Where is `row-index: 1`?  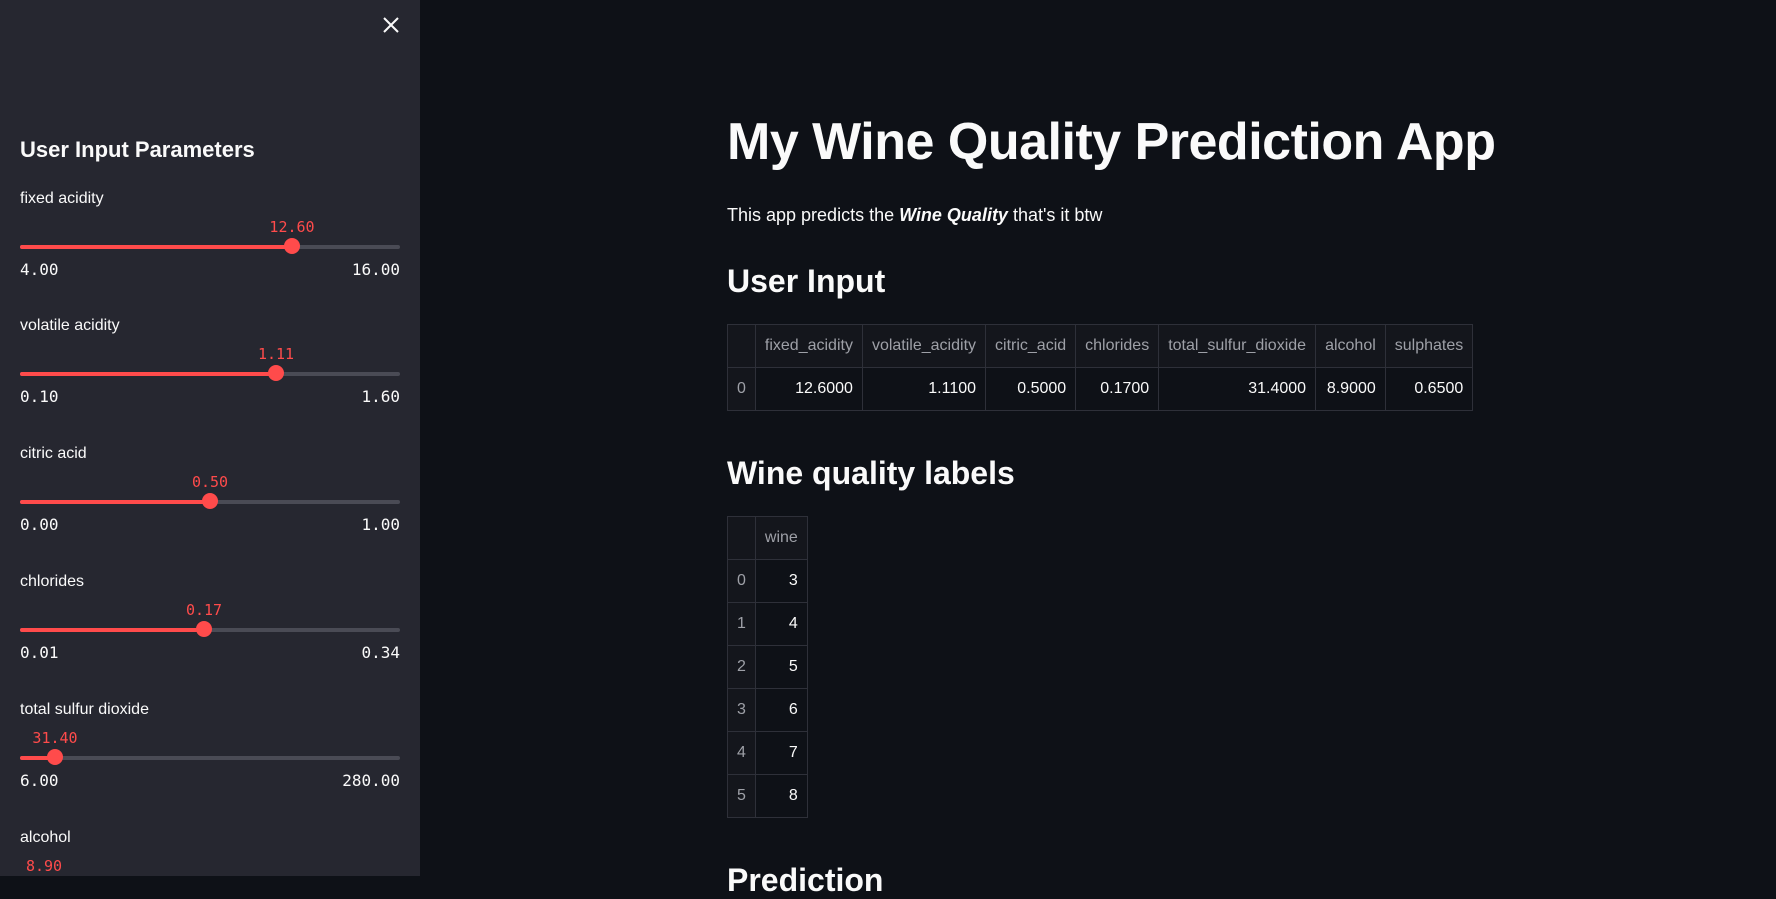 row-index: 1 is located at coordinates (741, 624).